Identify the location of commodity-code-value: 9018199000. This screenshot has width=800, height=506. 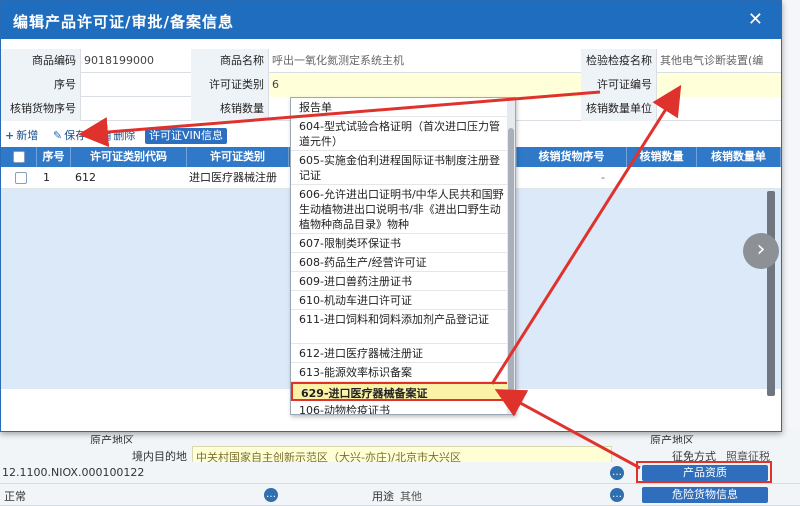
(119, 60).